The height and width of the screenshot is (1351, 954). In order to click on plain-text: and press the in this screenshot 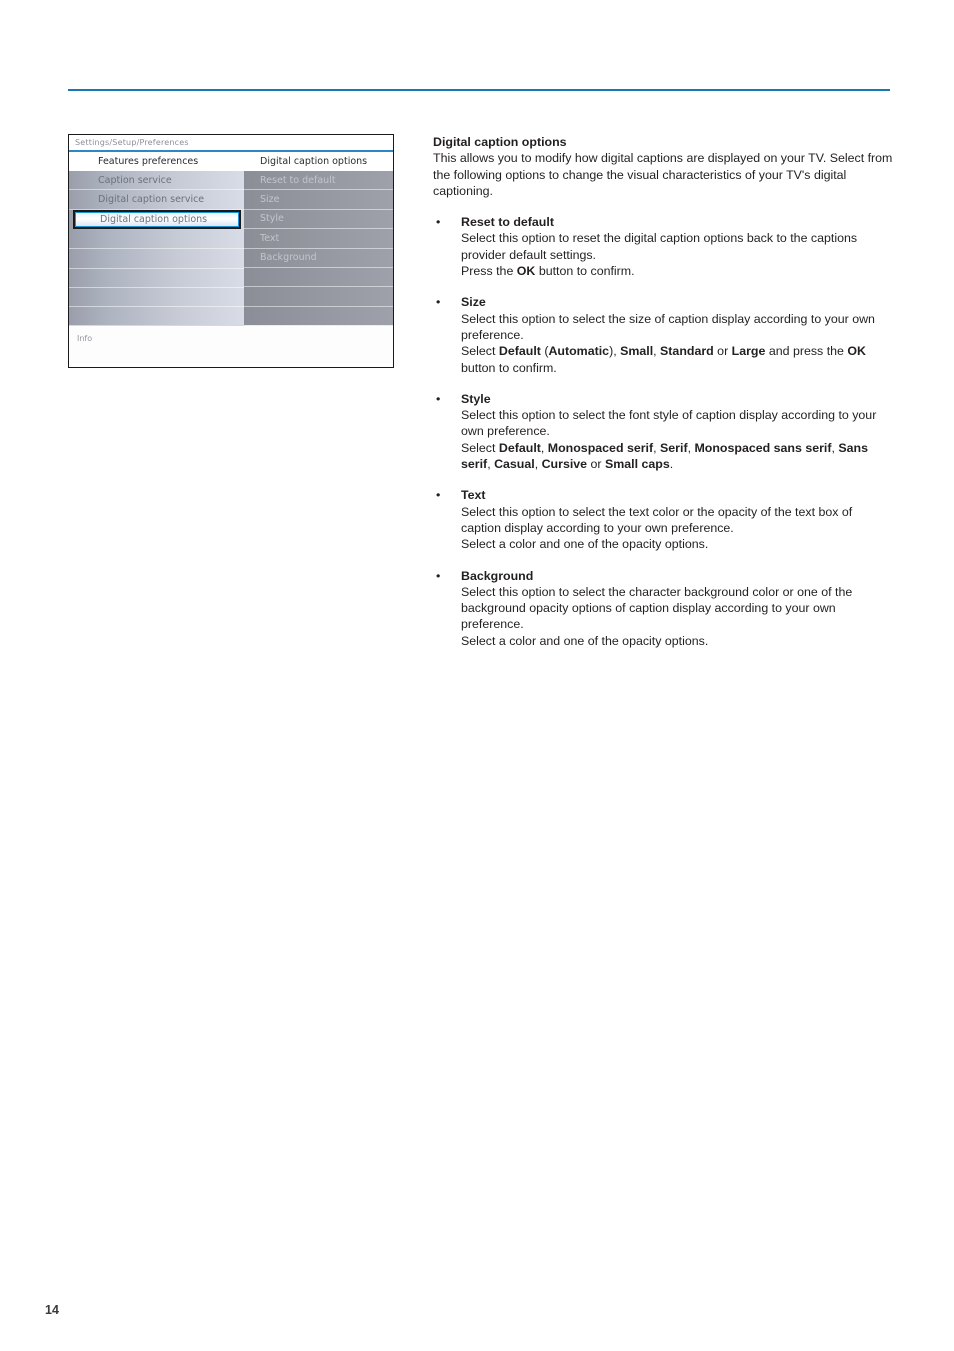, I will do `click(806, 351)`.